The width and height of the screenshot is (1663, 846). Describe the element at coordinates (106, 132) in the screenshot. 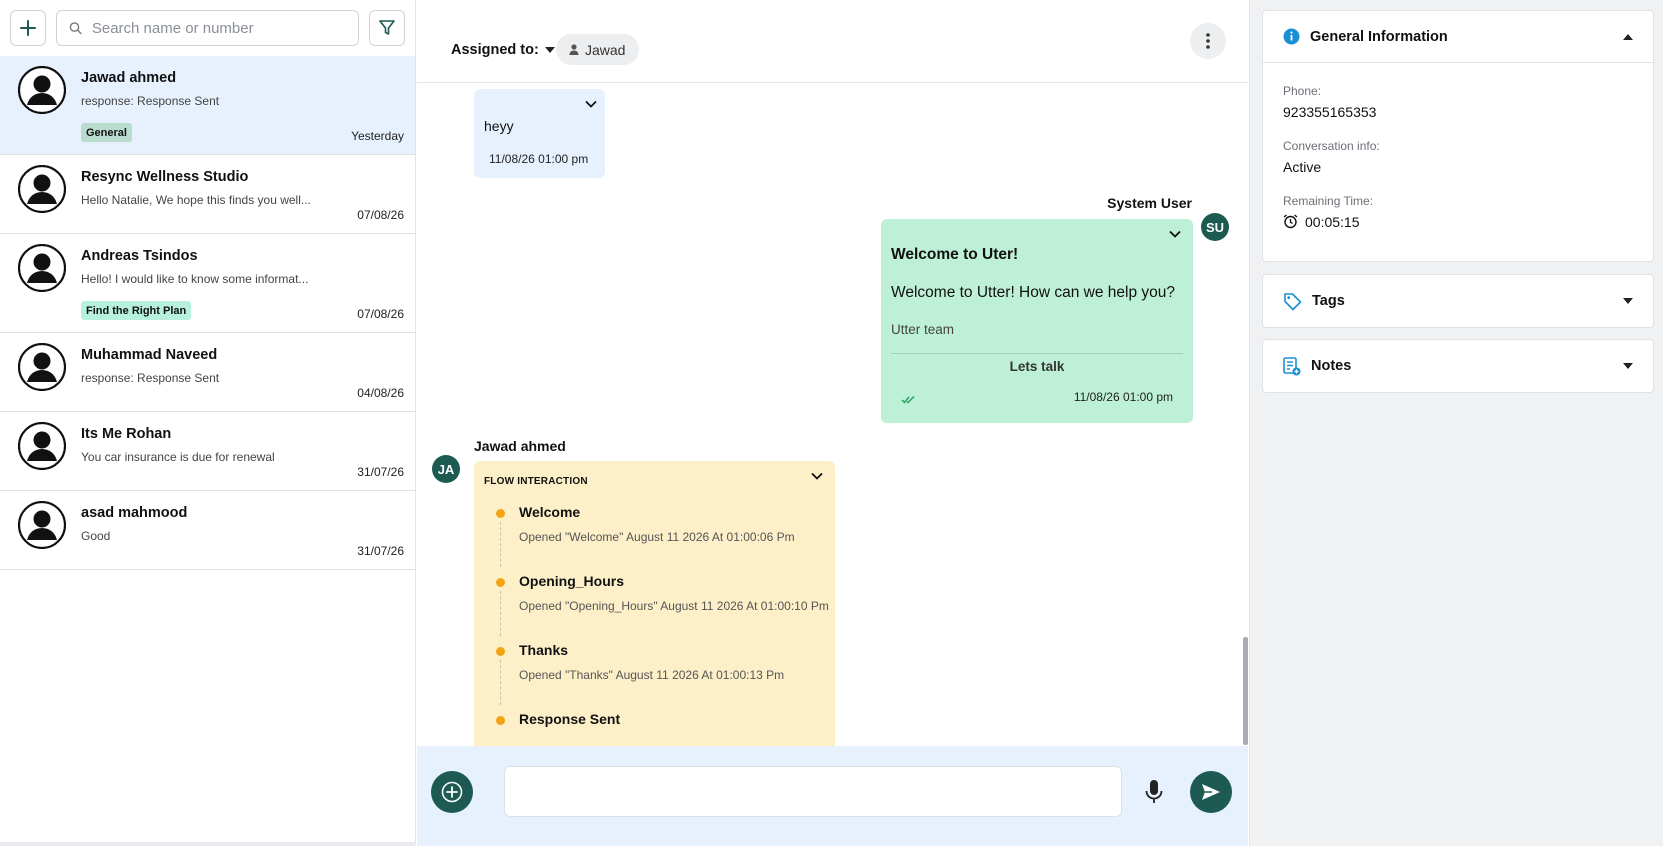

I see `conversation-tag: General` at that location.